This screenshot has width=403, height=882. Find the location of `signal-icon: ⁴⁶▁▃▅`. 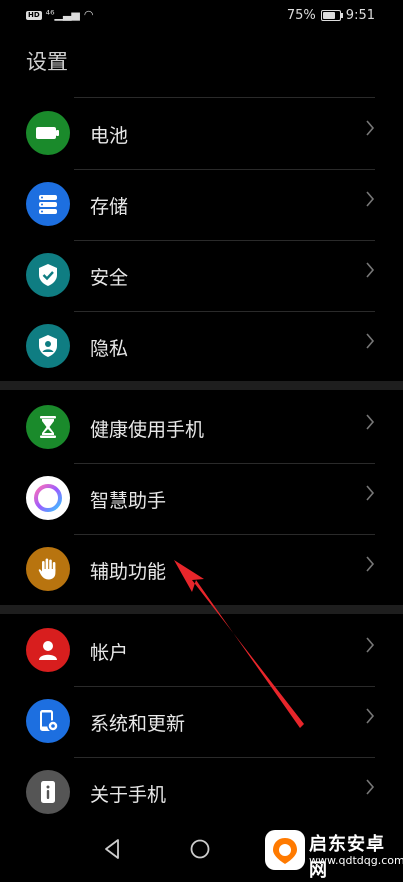

signal-icon: ⁴⁶▁▃▅ is located at coordinates (62, 14).